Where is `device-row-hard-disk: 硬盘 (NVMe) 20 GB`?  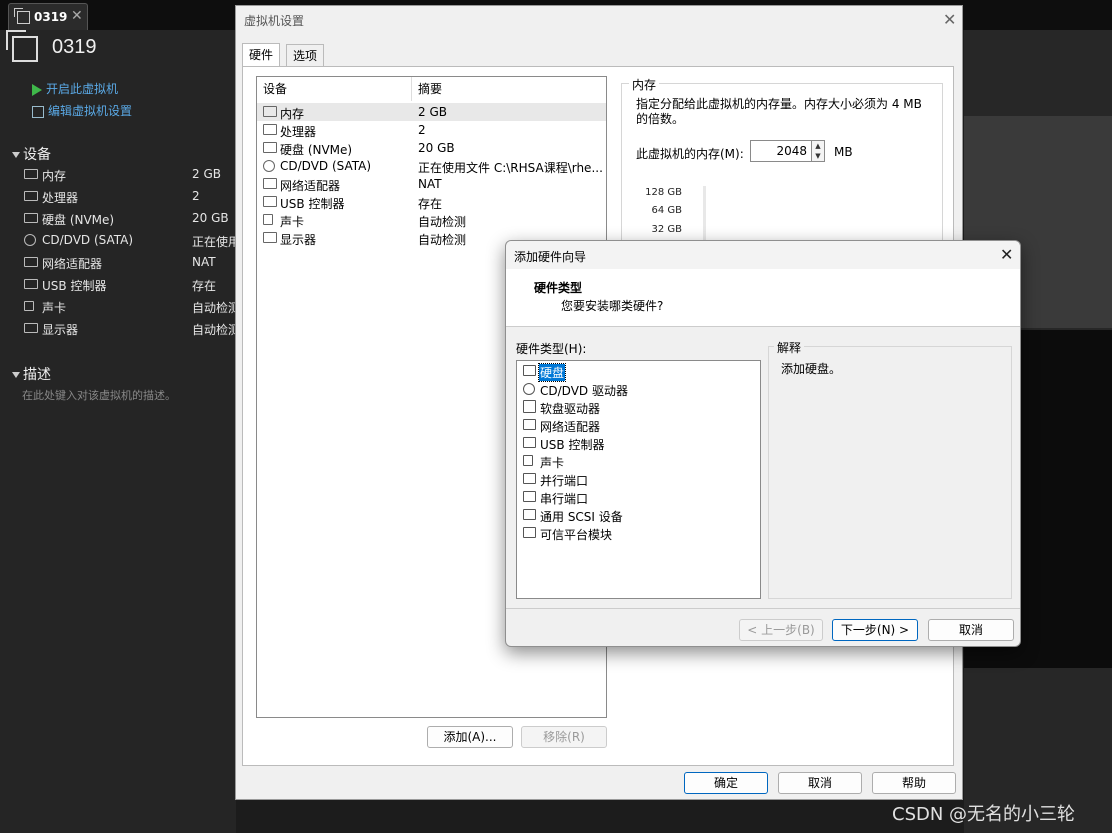 device-row-hard-disk: 硬盘 (NVMe) 20 GB is located at coordinates (431, 148).